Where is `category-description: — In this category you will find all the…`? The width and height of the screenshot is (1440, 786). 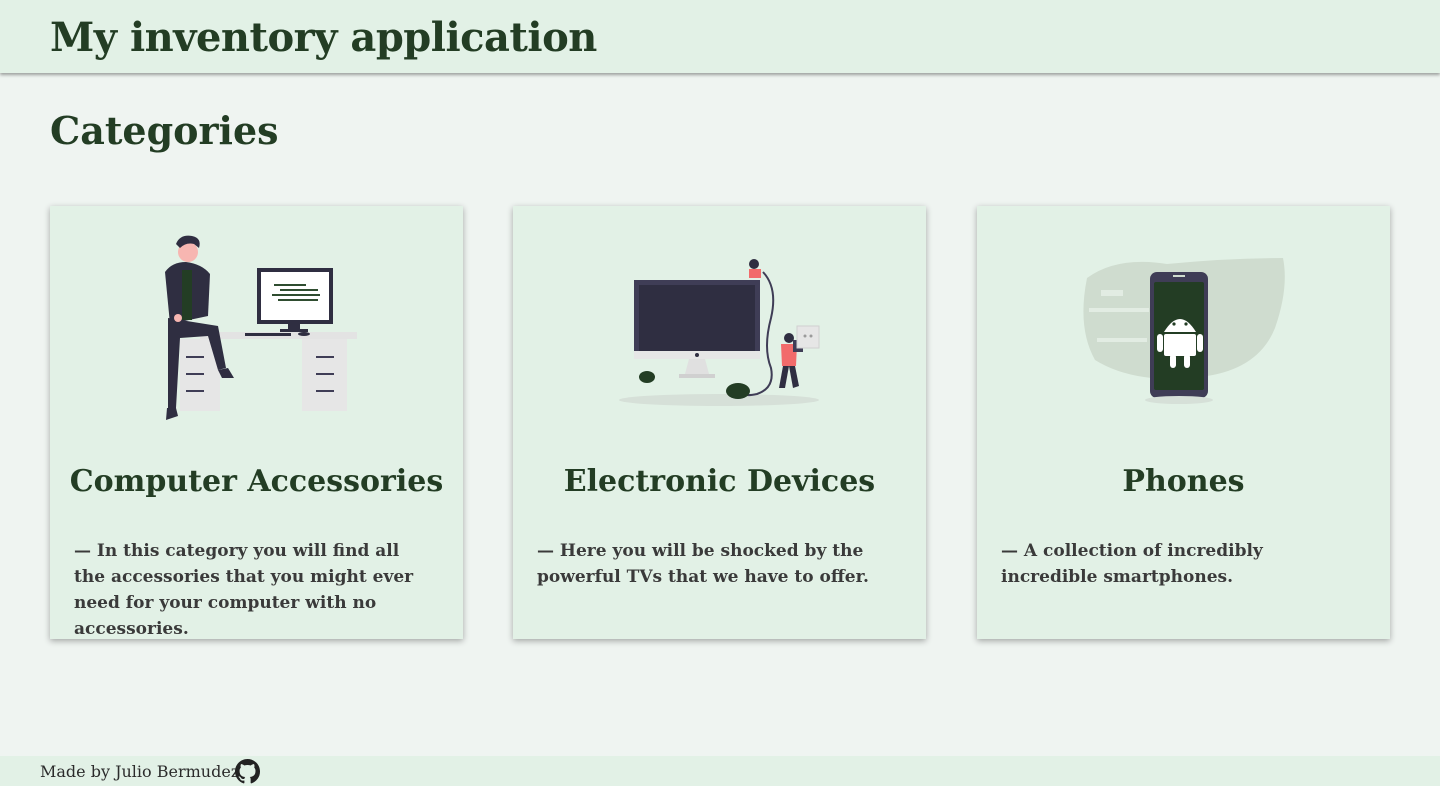
category-description: — In this category you will find all the… is located at coordinates (244, 590).